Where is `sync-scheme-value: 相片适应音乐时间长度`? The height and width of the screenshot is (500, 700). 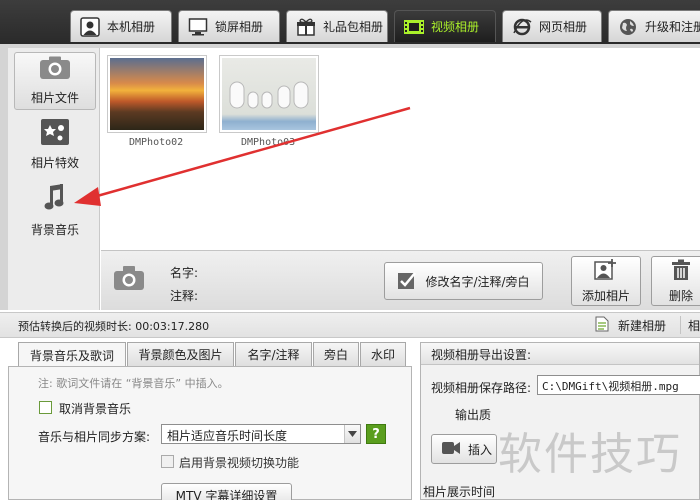
sync-scheme-value: 相片适应音乐时间长度 is located at coordinates (227, 436).